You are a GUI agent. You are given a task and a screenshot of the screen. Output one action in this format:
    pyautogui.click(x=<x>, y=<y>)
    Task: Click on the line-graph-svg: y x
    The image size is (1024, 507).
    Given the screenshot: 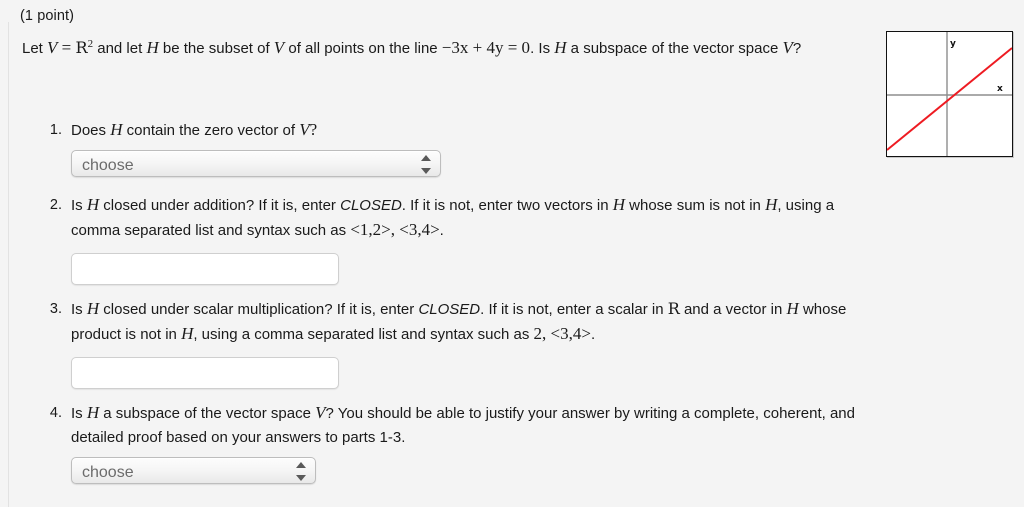 What is the action you would take?
    pyautogui.click(x=949, y=94)
    